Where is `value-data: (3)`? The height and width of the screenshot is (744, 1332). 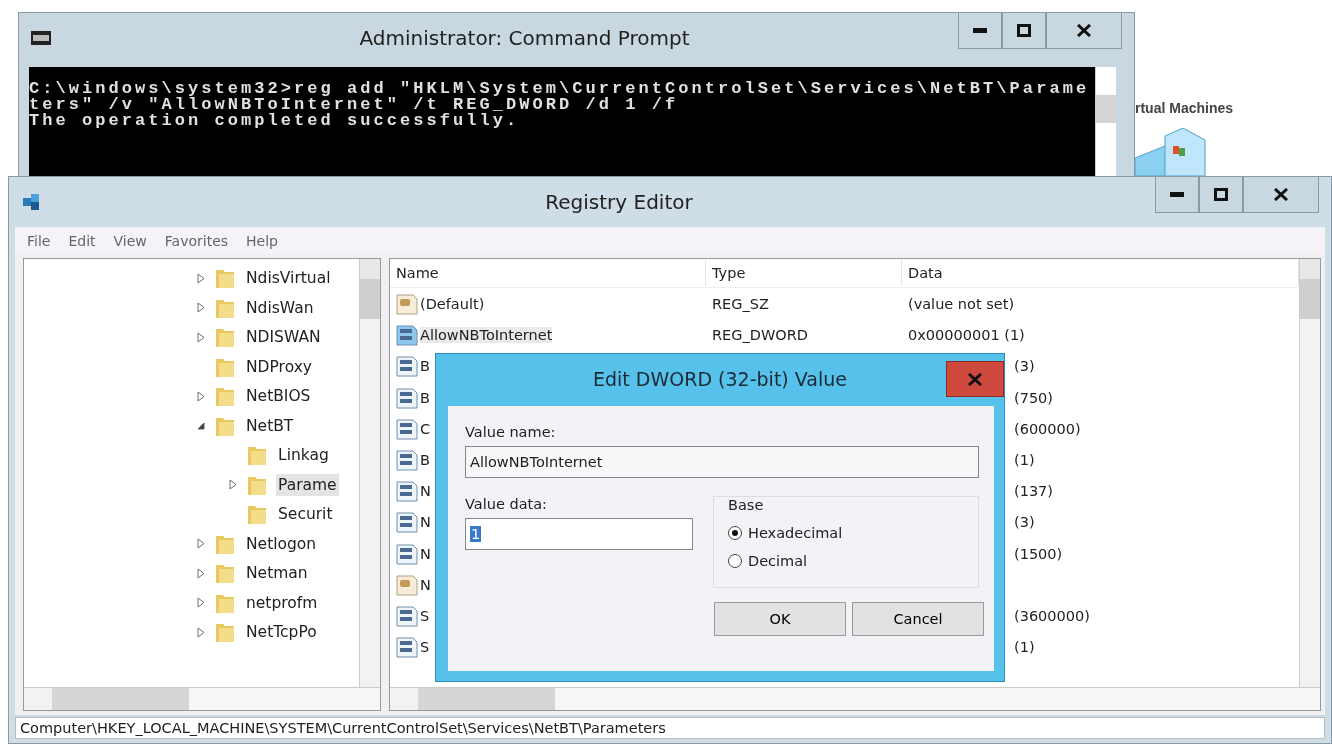 value-data: (3) is located at coordinates (1024, 366).